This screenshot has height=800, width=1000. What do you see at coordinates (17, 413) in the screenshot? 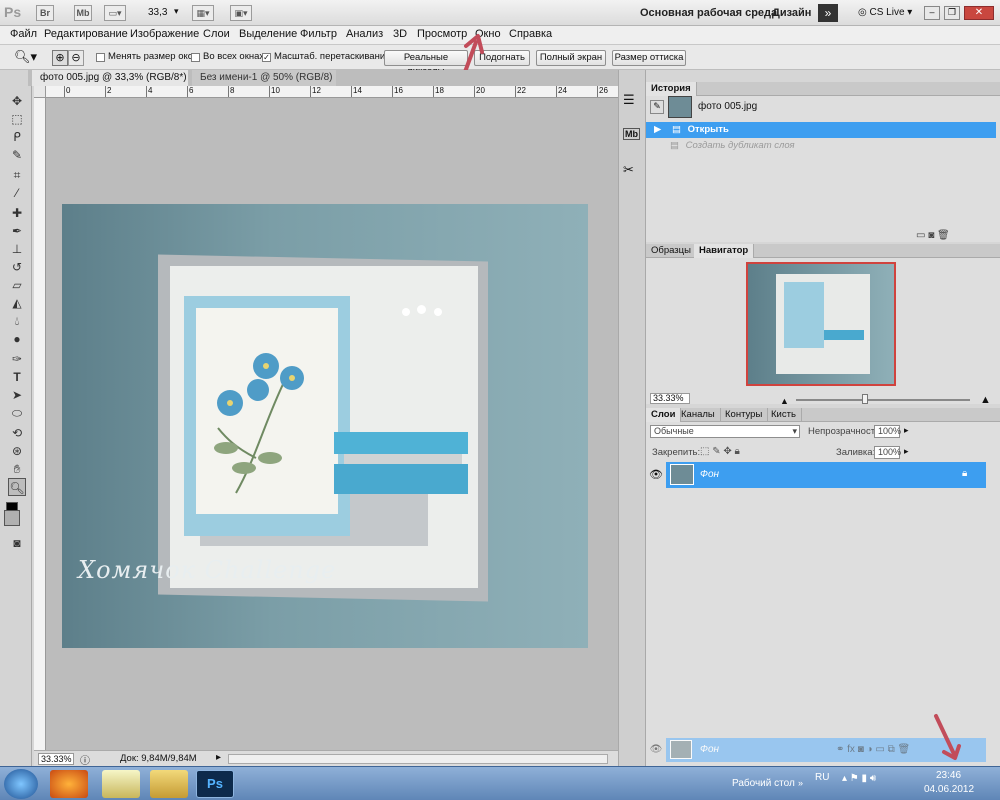
I see `shape-tool-icon: ⬭` at bounding box center [17, 413].